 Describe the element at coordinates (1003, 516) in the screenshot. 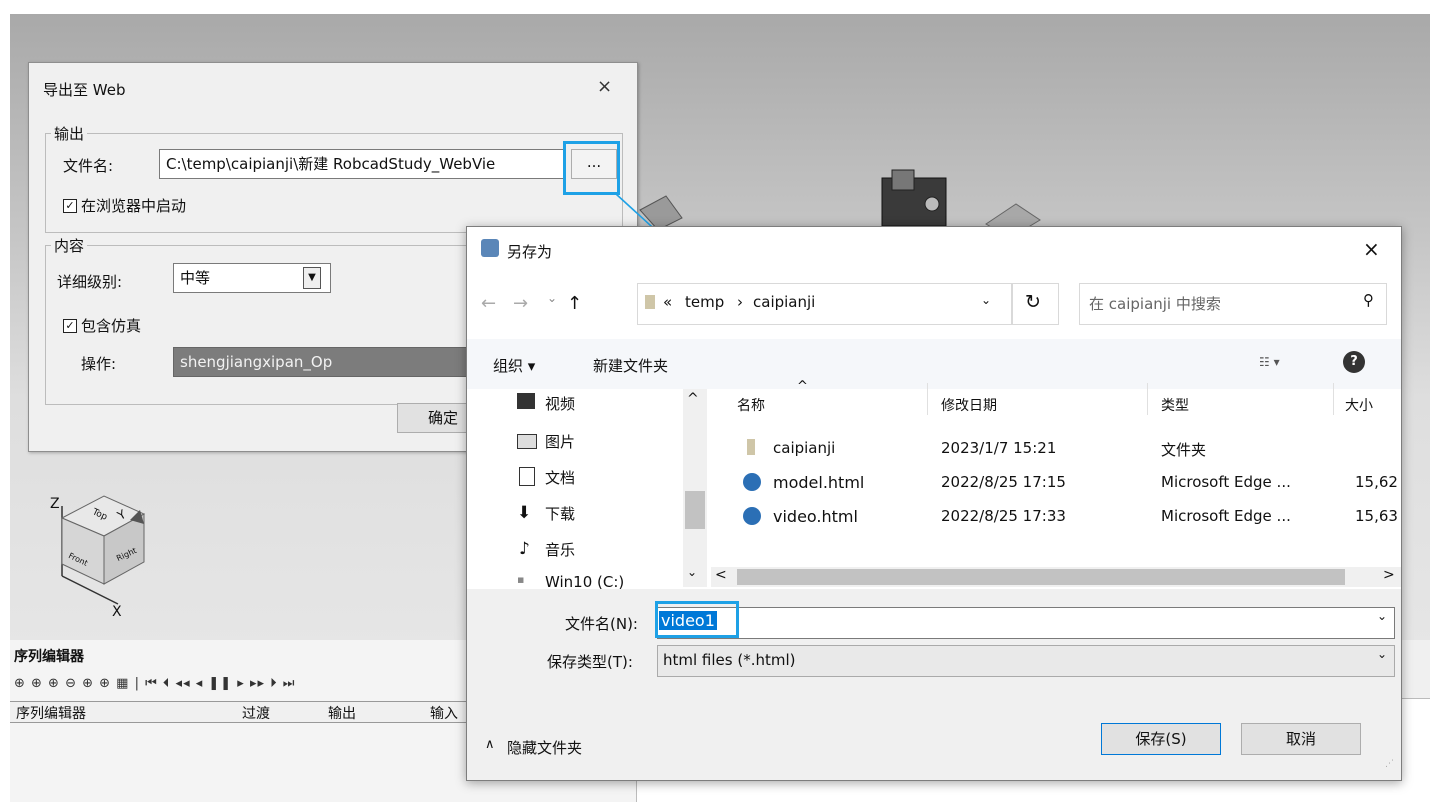

I see `file-modified: 2022/8/25 17:33` at that location.